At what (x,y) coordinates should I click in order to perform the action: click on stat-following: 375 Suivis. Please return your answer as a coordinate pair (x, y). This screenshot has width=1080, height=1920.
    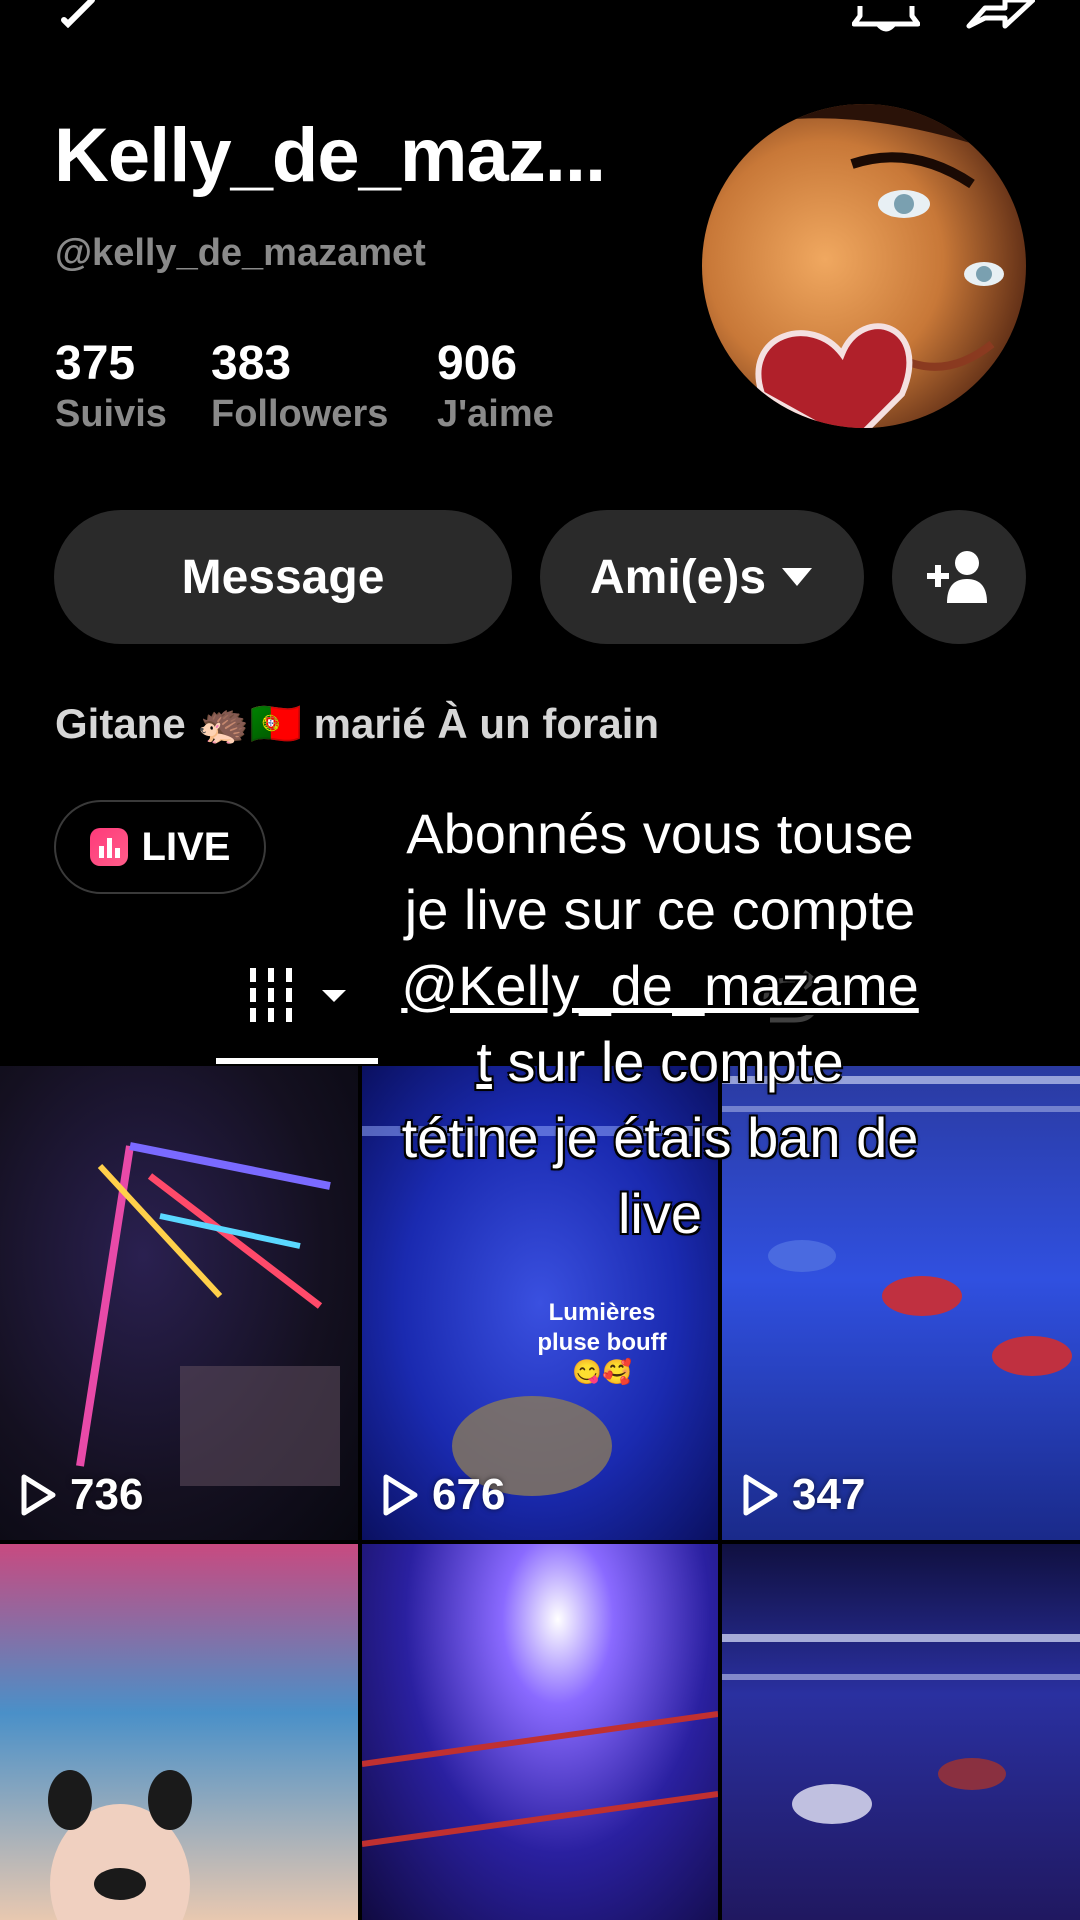
    Looking at the image, I should click on (111, 388).